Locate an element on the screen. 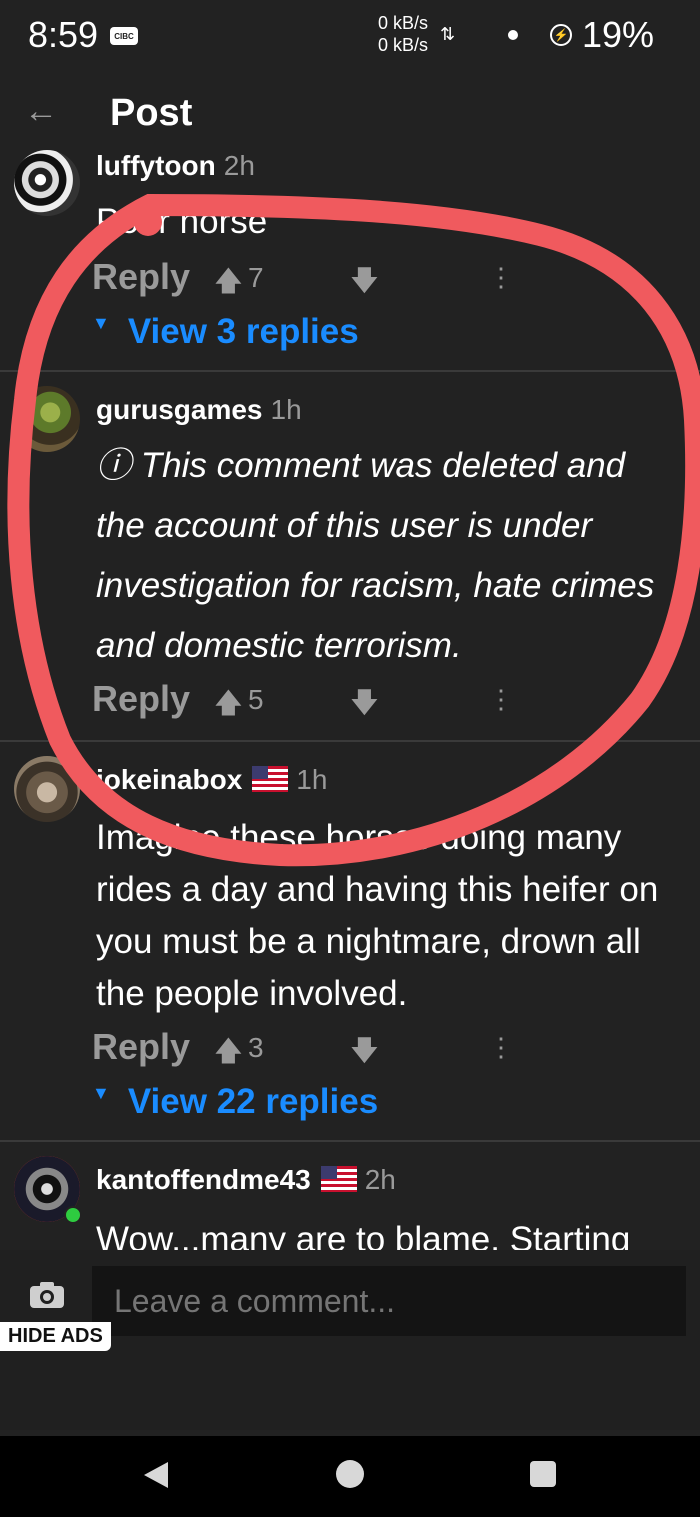 This screenshot has height=1517, width=700. net-up-speed: 0 kB/s is located at coordinates (403, 23).